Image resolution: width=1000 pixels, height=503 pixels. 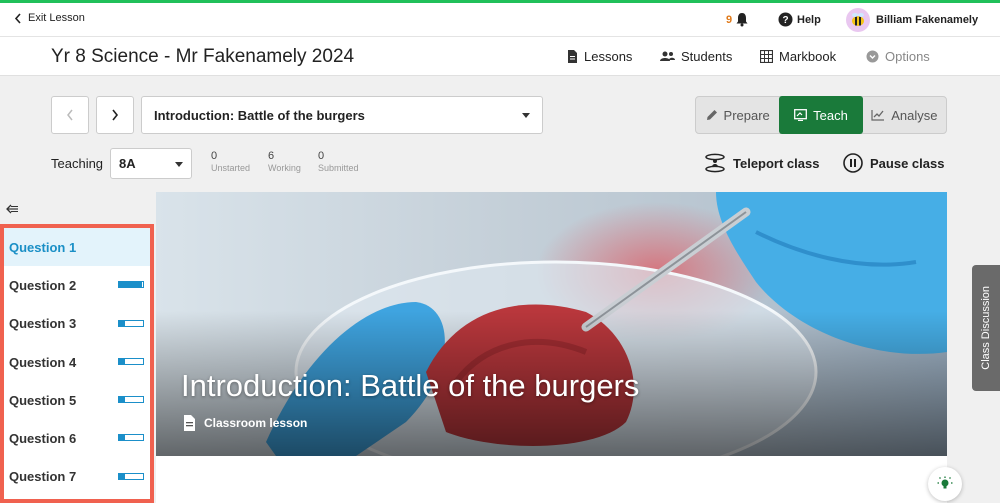 I want to click on previous-lesson-button, so click(x=70, y=115).